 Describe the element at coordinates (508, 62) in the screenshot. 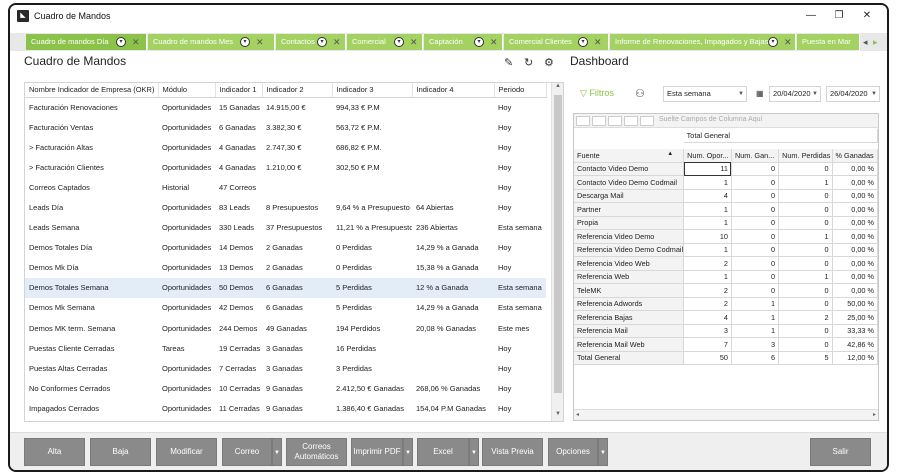

I see `edit-chart-icon: ✎` at that location.